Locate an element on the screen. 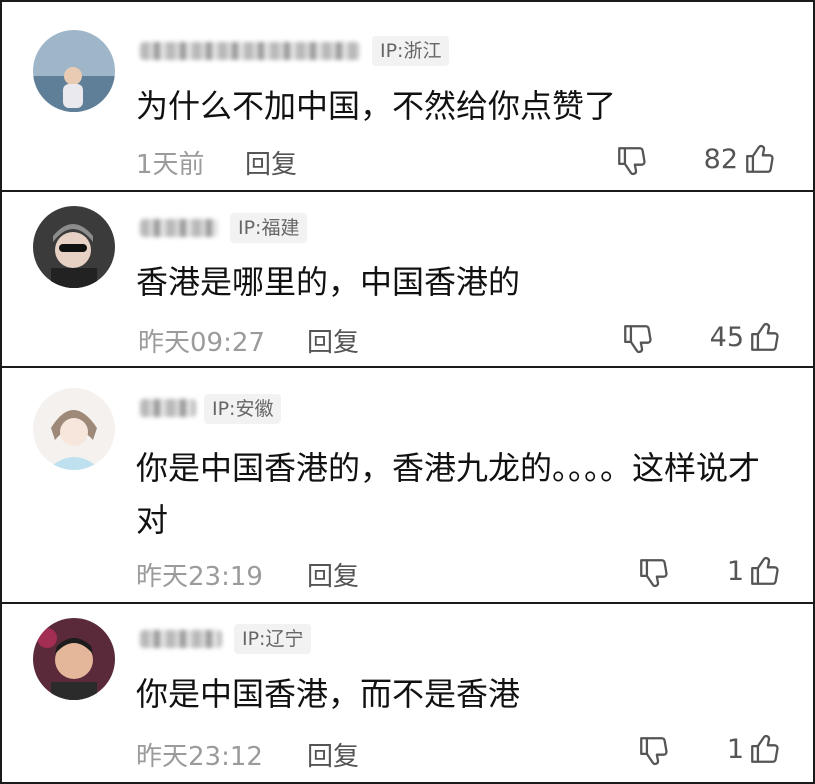 This screenshot has width=815, height=784. comment-timestamp: 昨天23:19 is located at coordinates (199, 577).